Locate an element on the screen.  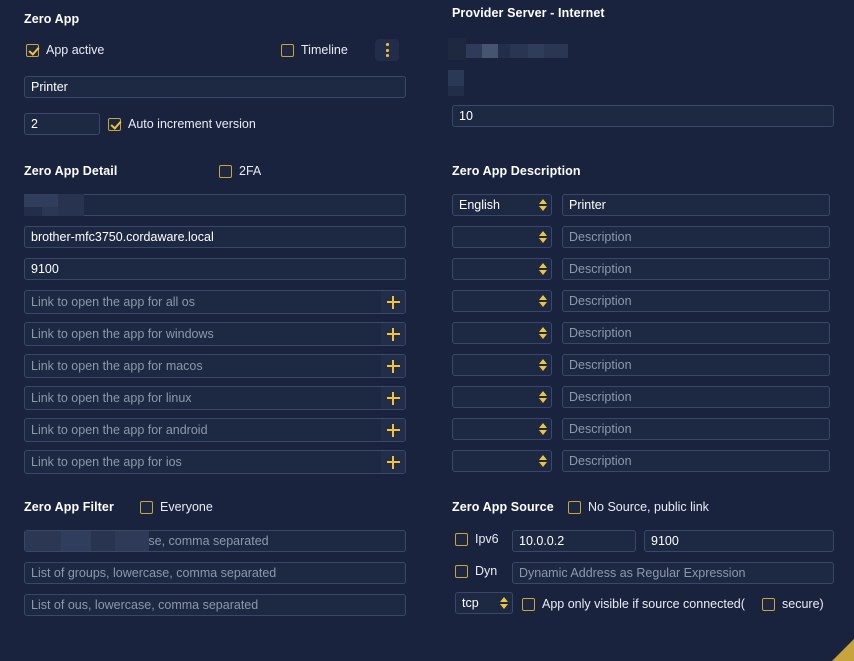
app-active-checkbox-row: App active is located at coordinates (65, 50).